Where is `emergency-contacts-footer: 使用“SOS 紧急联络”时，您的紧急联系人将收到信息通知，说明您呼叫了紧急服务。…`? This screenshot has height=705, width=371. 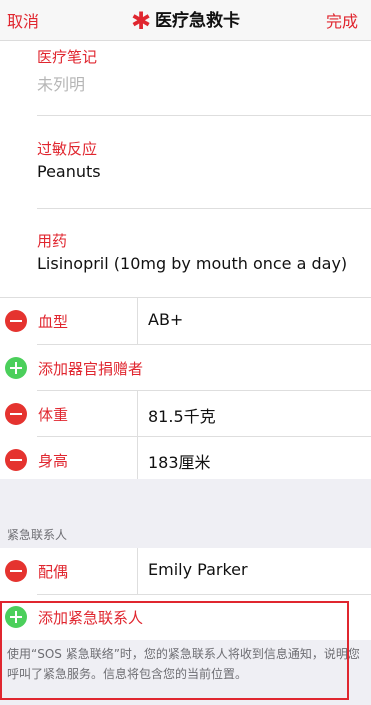 emergency-contacts-footer: 使用“SOS 紧急联络”时，您的紧急联系人将收到信息通知，说明您呼叫了紧急服务。… is located at coordinates (183, 664).